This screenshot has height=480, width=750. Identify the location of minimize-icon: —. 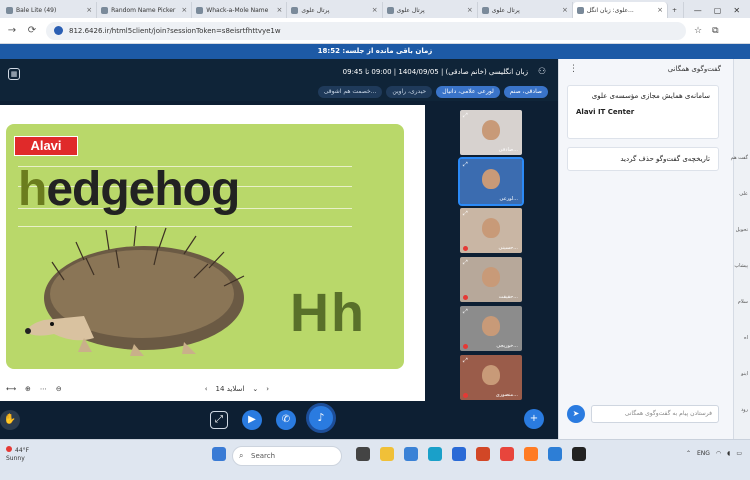
(698, 10).